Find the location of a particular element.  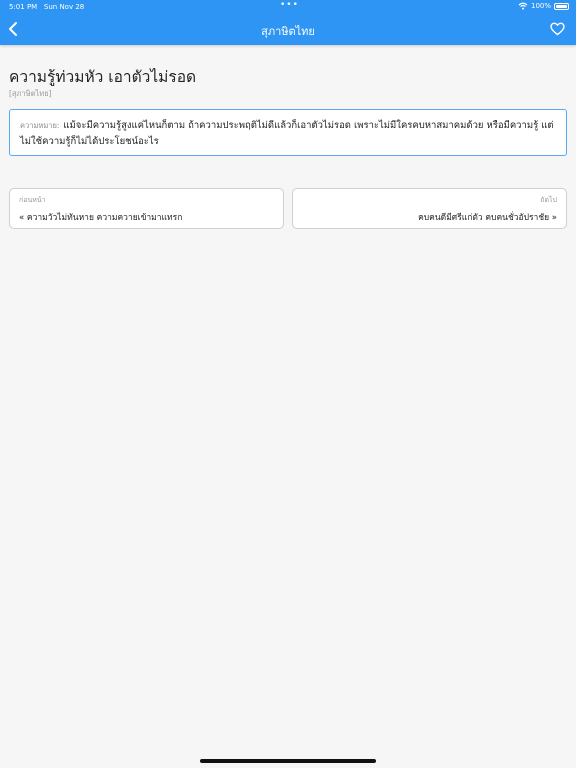

status-time: 5:01 PM is located at coordinates (23, 7).